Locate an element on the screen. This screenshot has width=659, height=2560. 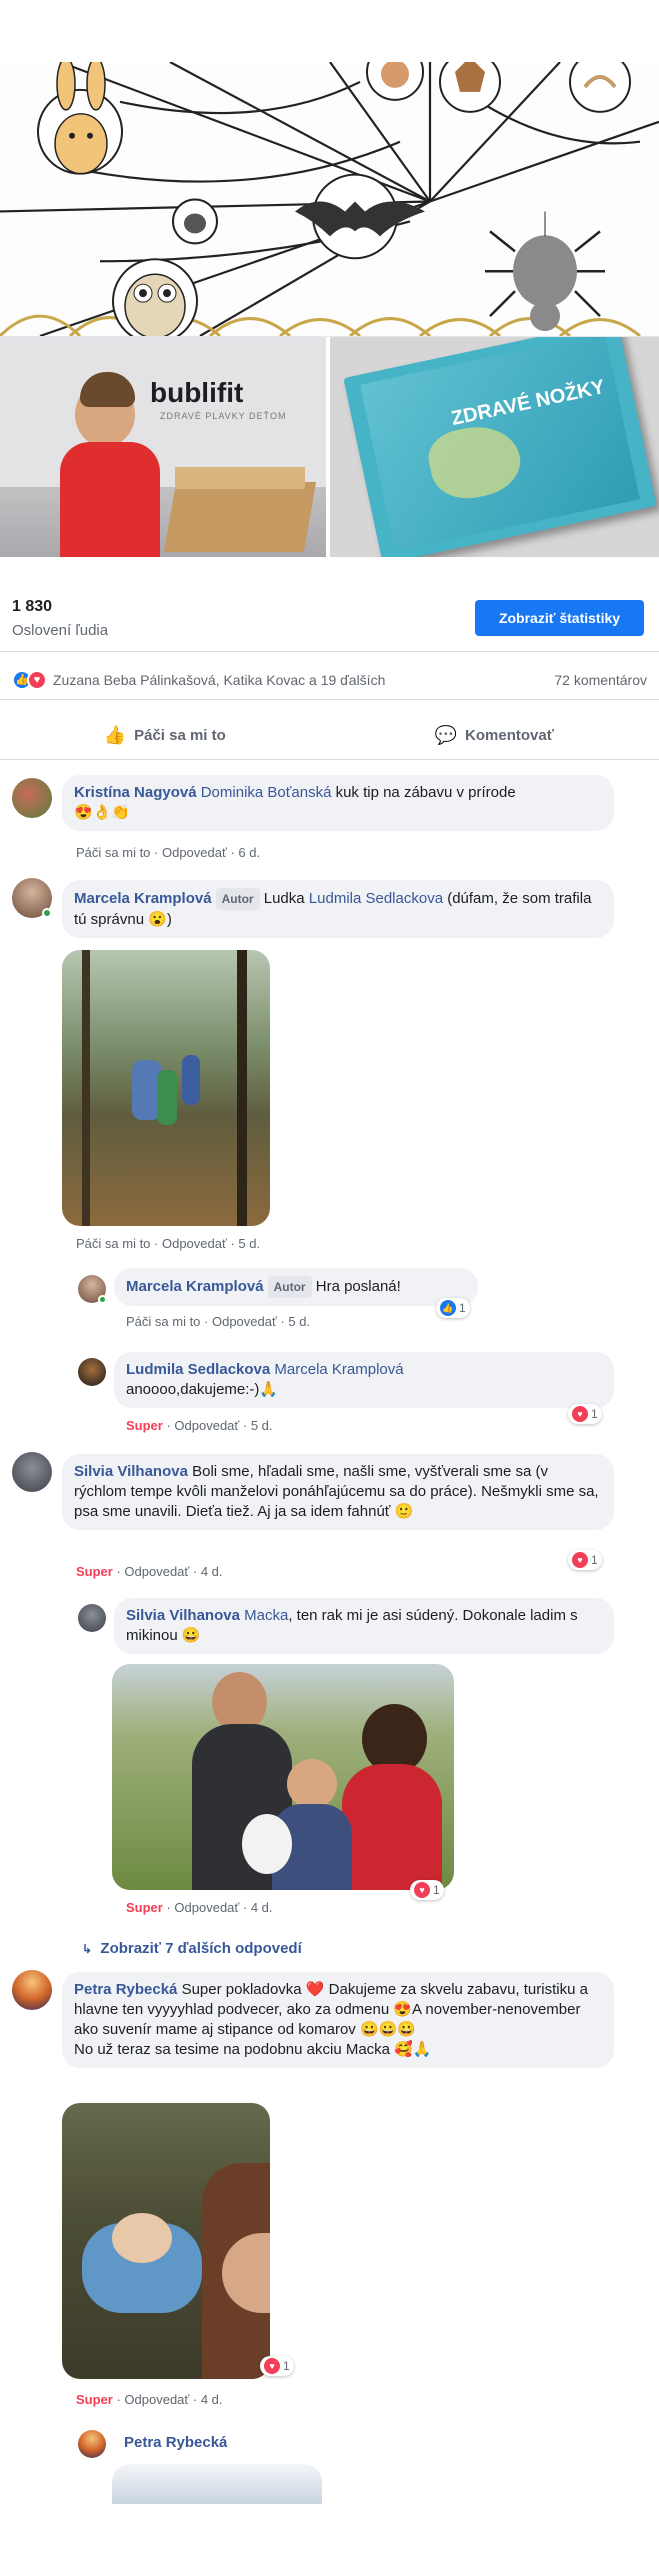
reply-mention: Macka is located at coordinates (266, 1615).